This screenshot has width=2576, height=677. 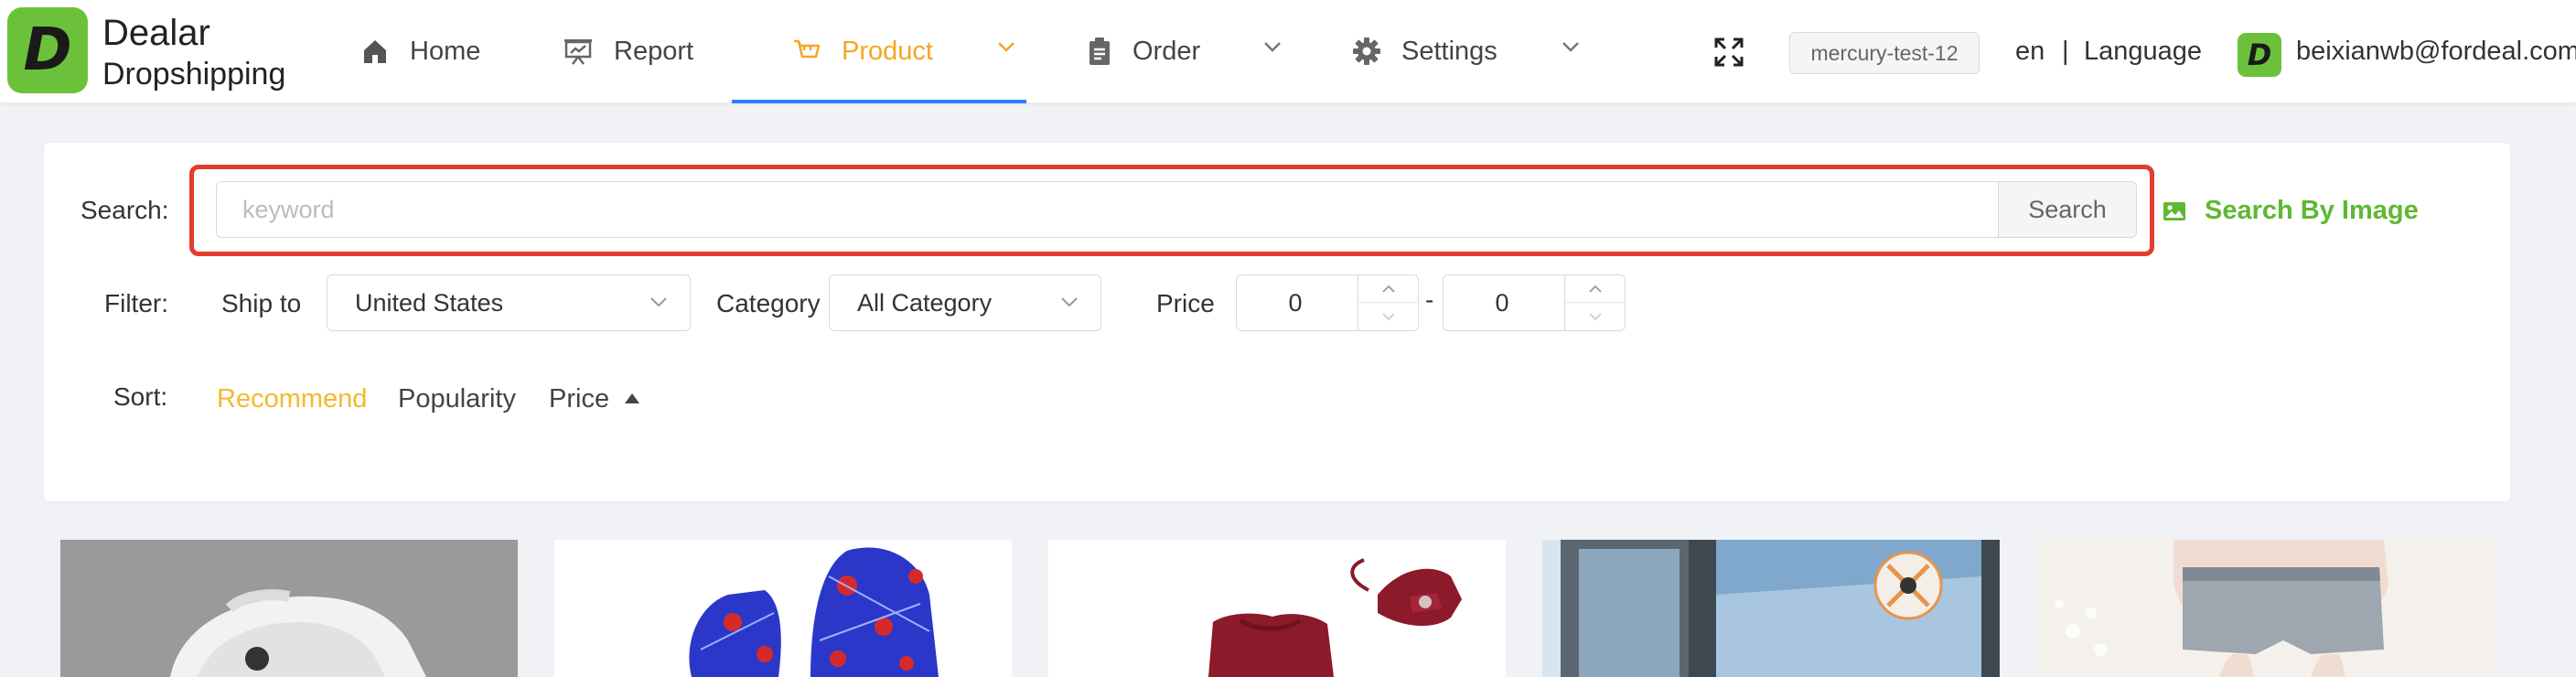 I want to click on sort-label: Sort:, so click(x=140, y=396).